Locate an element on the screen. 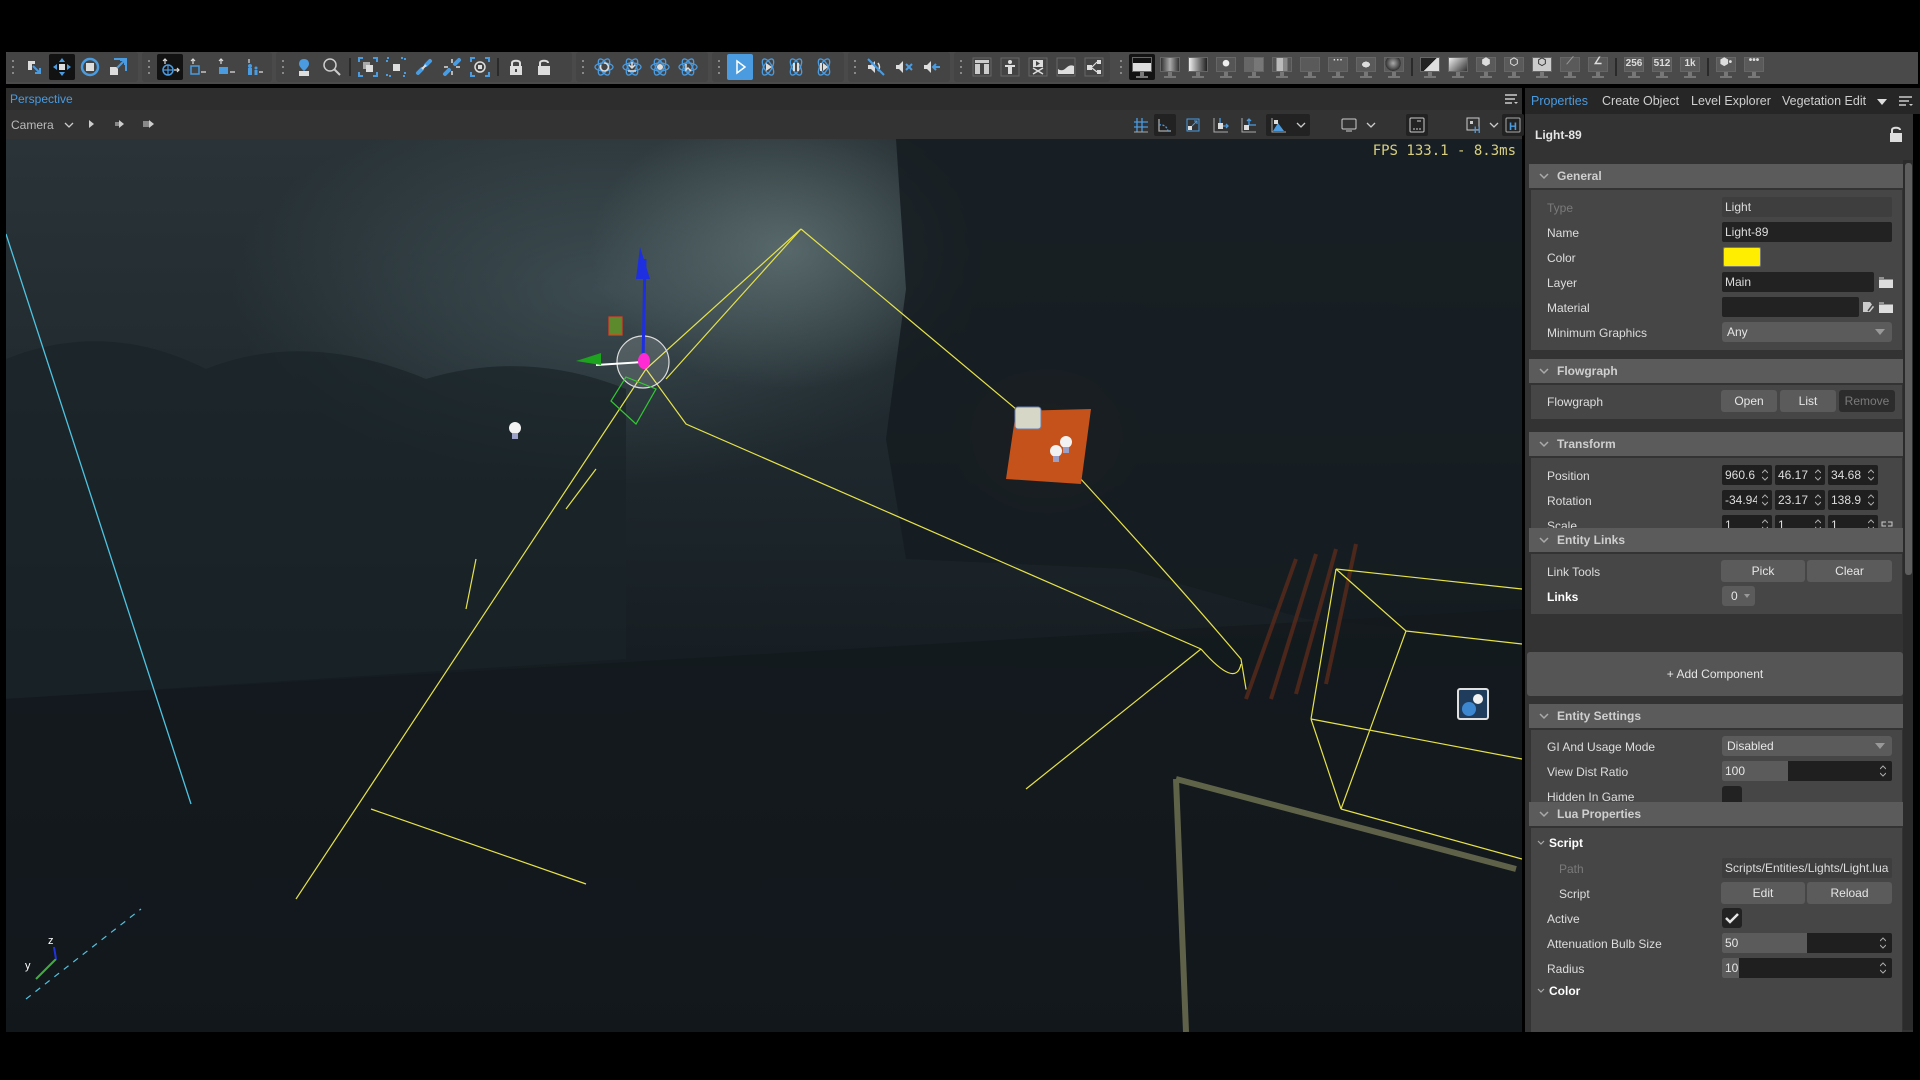 This screenshot has height=1080, width=1920. scale-icon is located at coordinates (118, 67).